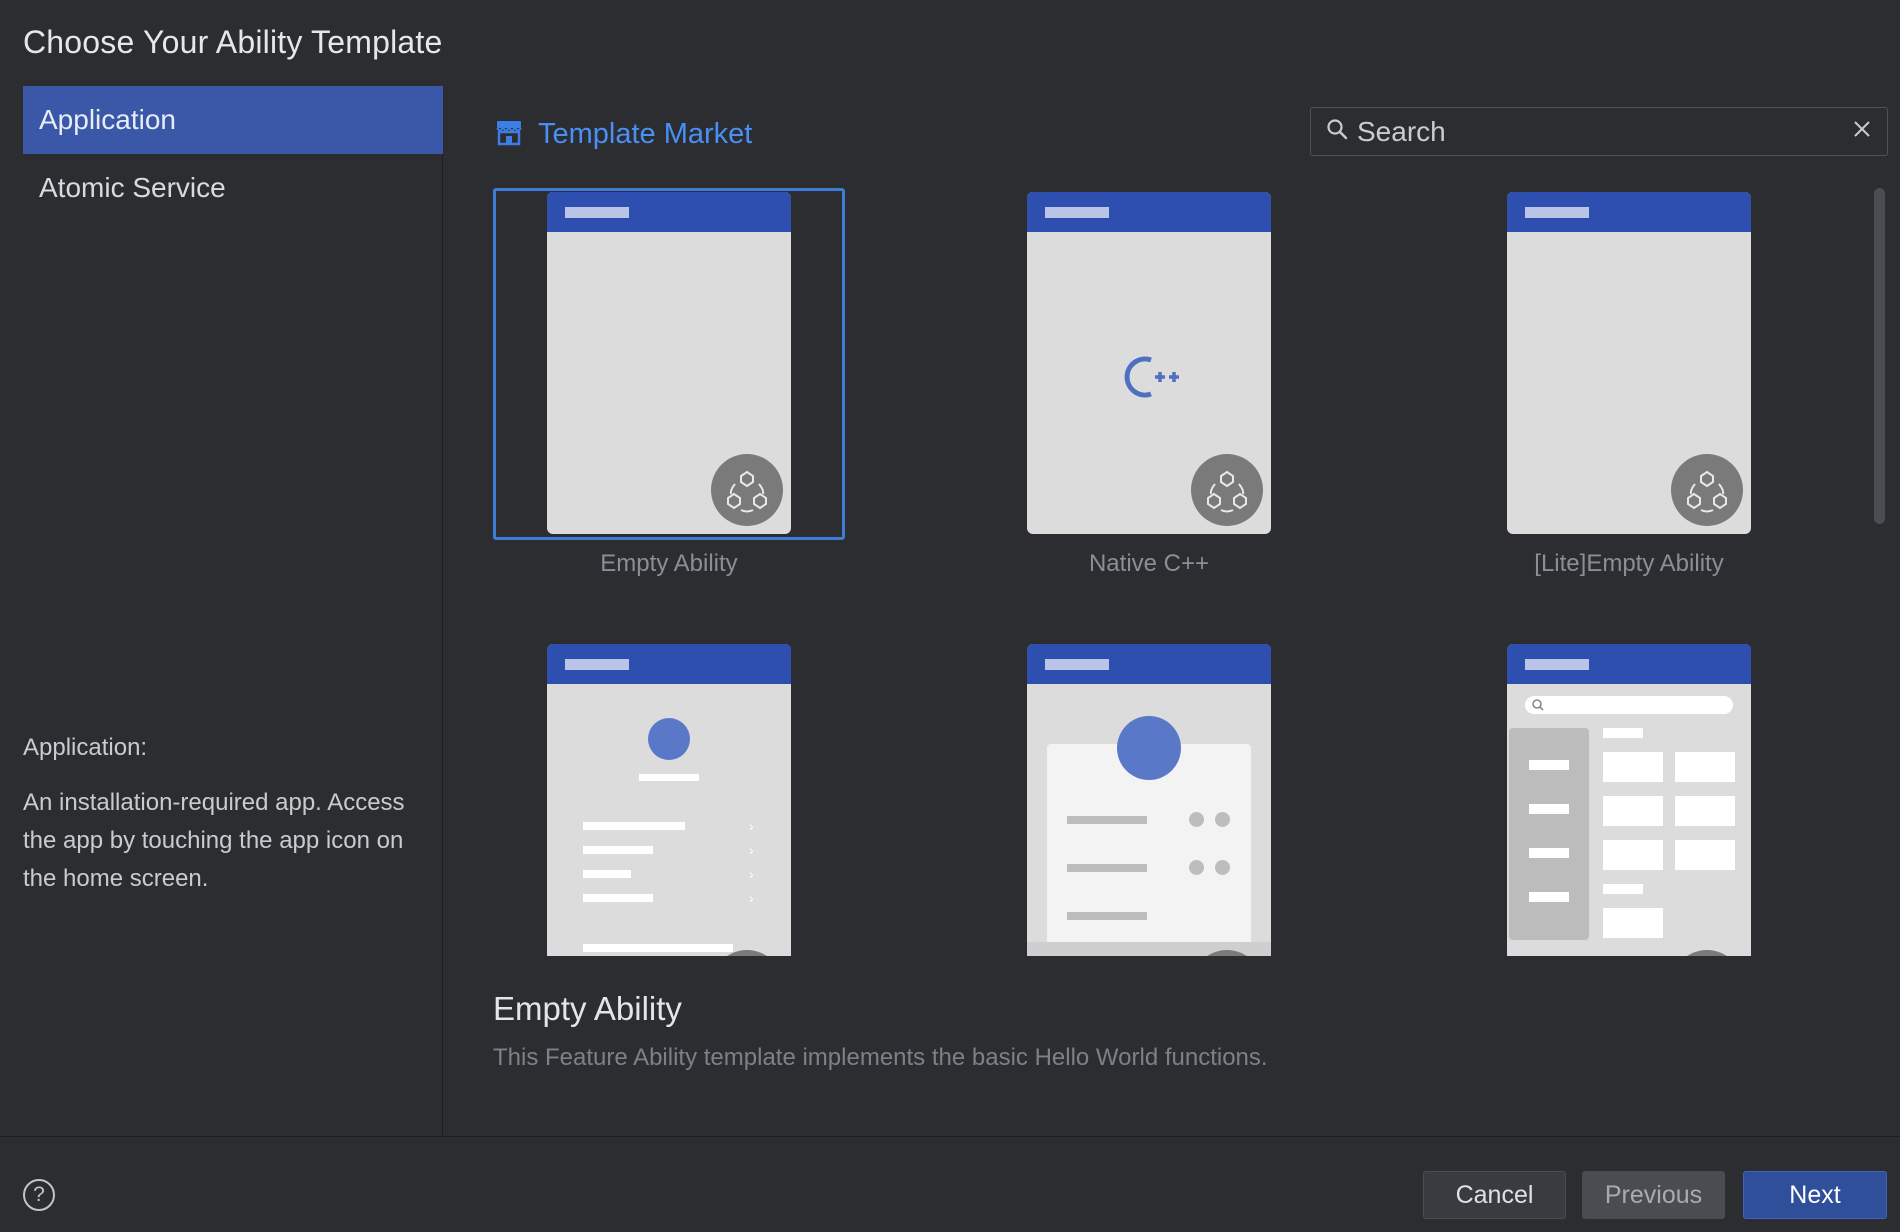  I want to click on help-icon: ?, so click(39, 1195).